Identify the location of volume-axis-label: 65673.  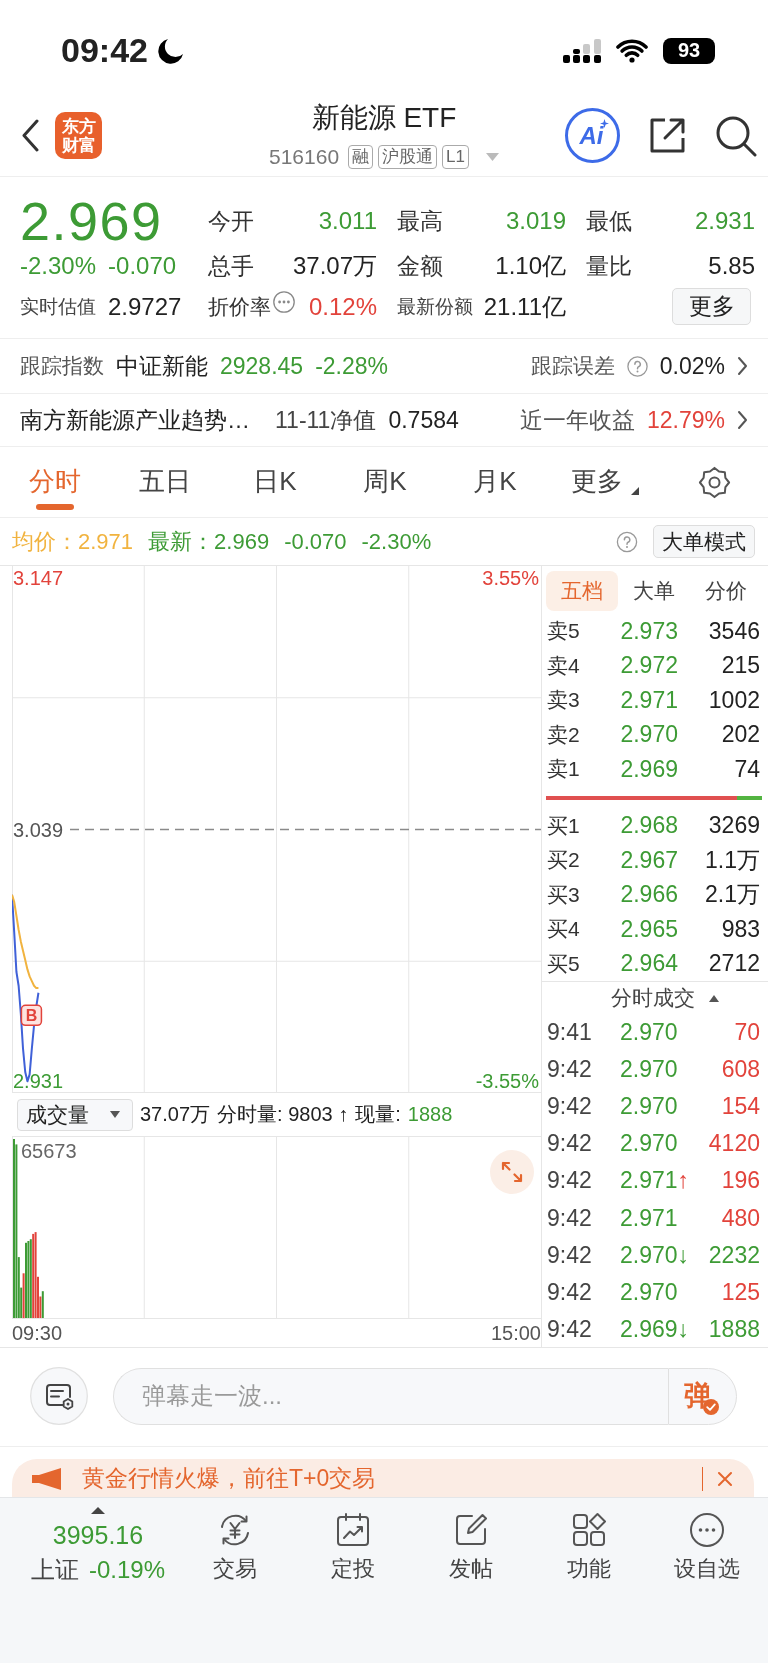
(49, 1151).